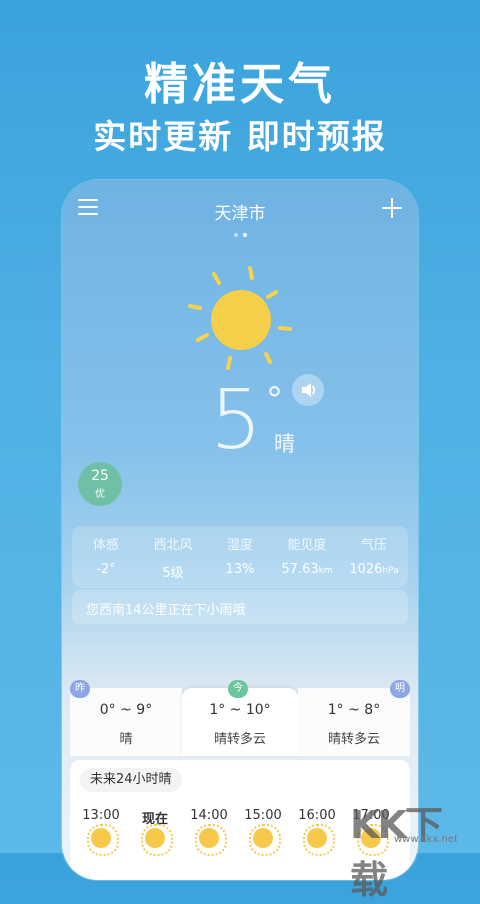  What do you see at coordinates (239, 545) in the screenshot?
I see `detail-label: 湿度` at bounding box center [239, 545].